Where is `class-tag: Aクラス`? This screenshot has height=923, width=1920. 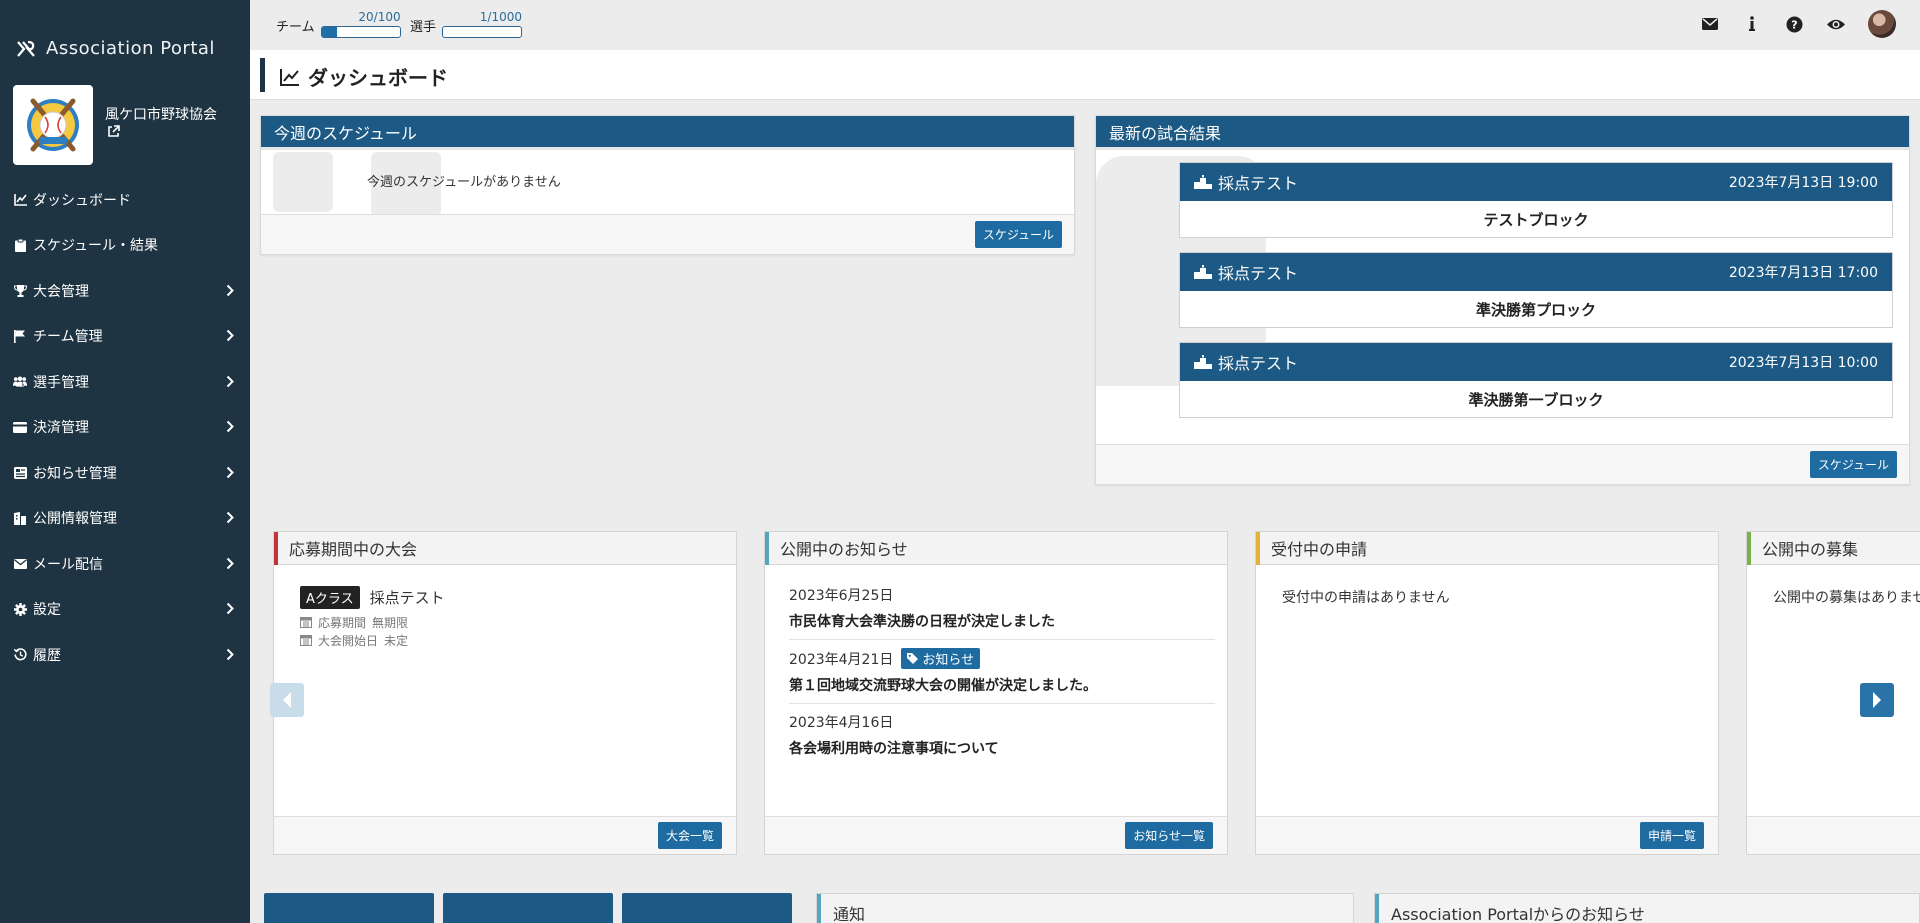
class-tag: Aクラス is located at coordinates (330, 597).